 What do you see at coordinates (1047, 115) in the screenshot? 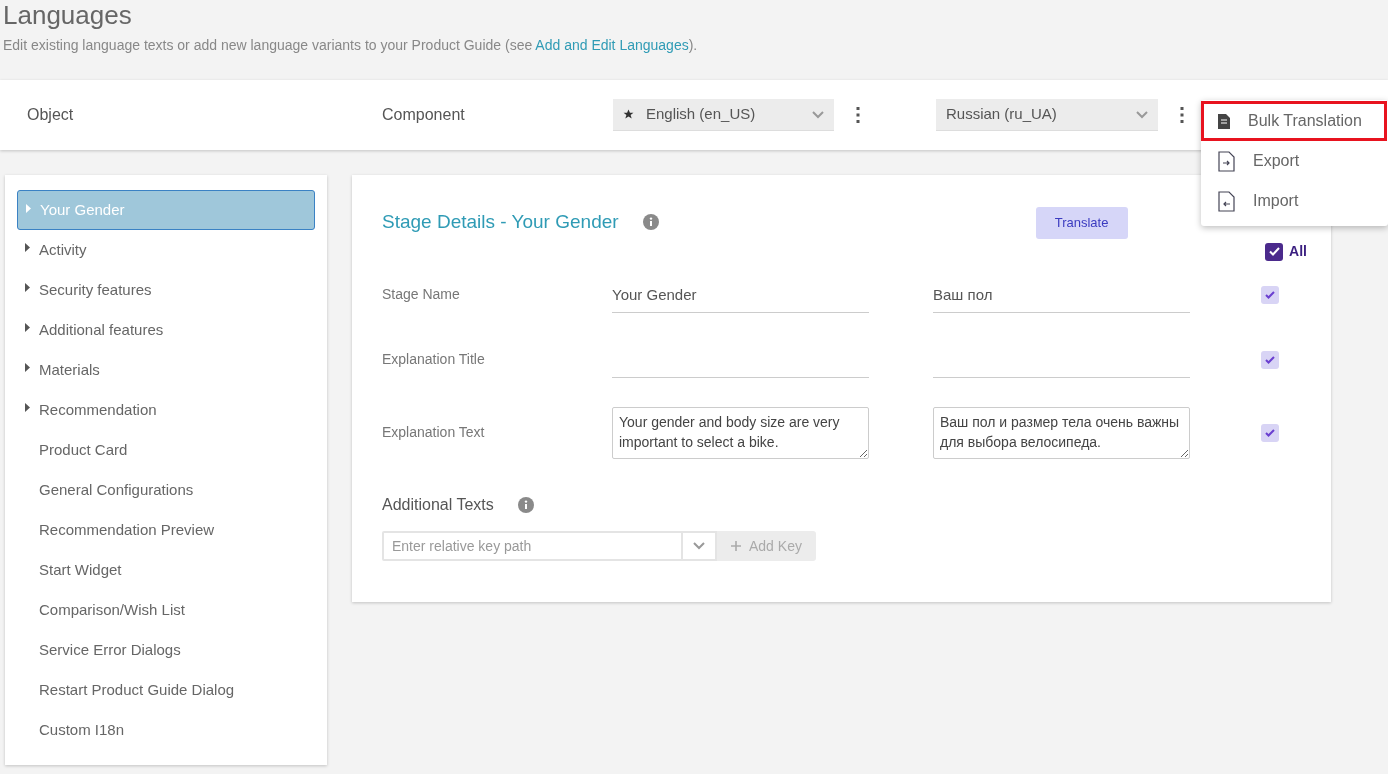
I see `language-select: Russian (ru_UA)` at bounding box center [1047, 115].